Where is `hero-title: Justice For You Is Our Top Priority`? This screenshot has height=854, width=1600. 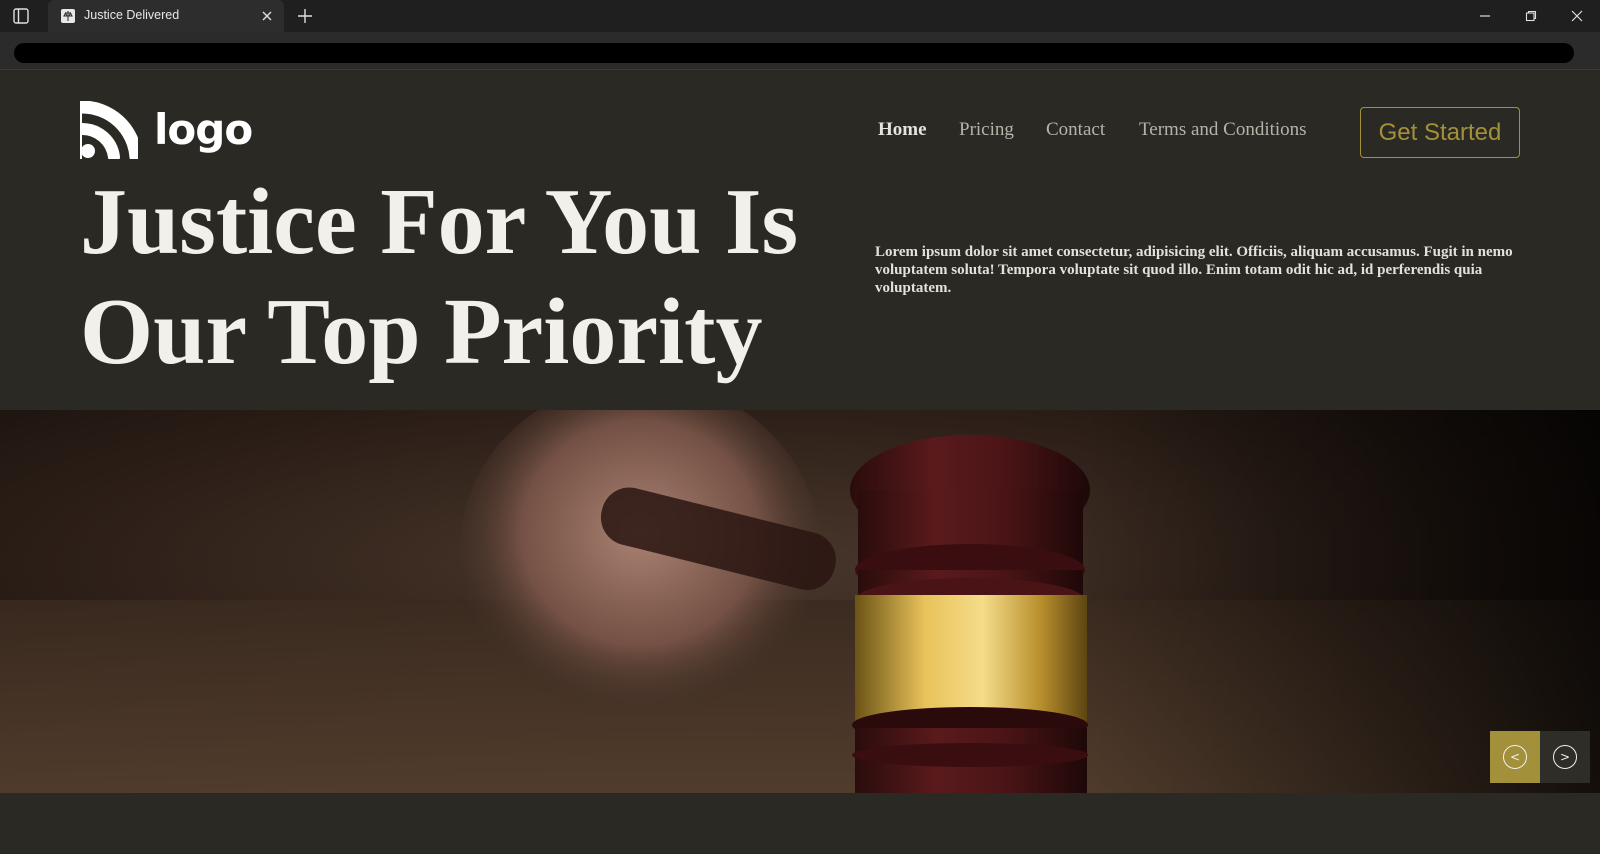 hero-title: Justice For You Is Our Top Priority is located at coordinates (439, 277).